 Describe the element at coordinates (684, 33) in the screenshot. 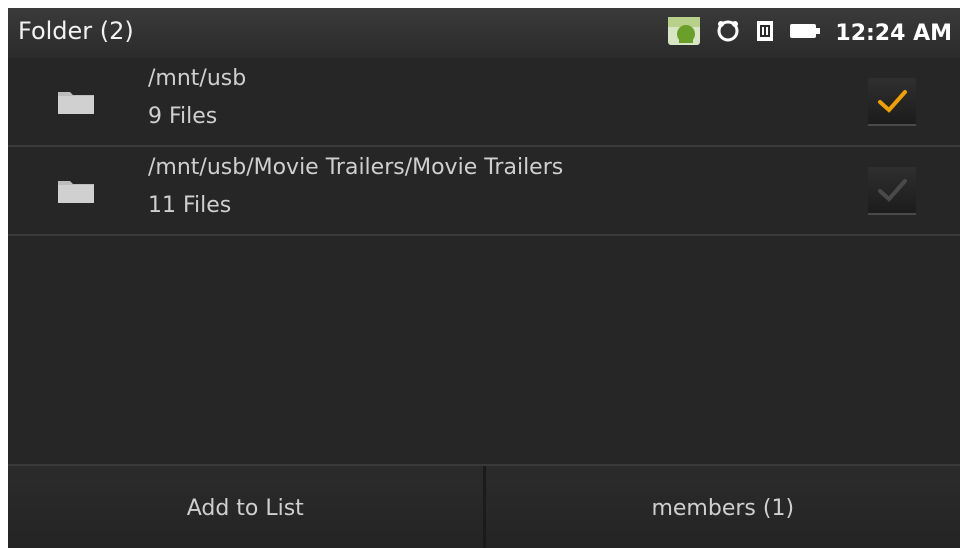

I see `android-market-icon` at that location.